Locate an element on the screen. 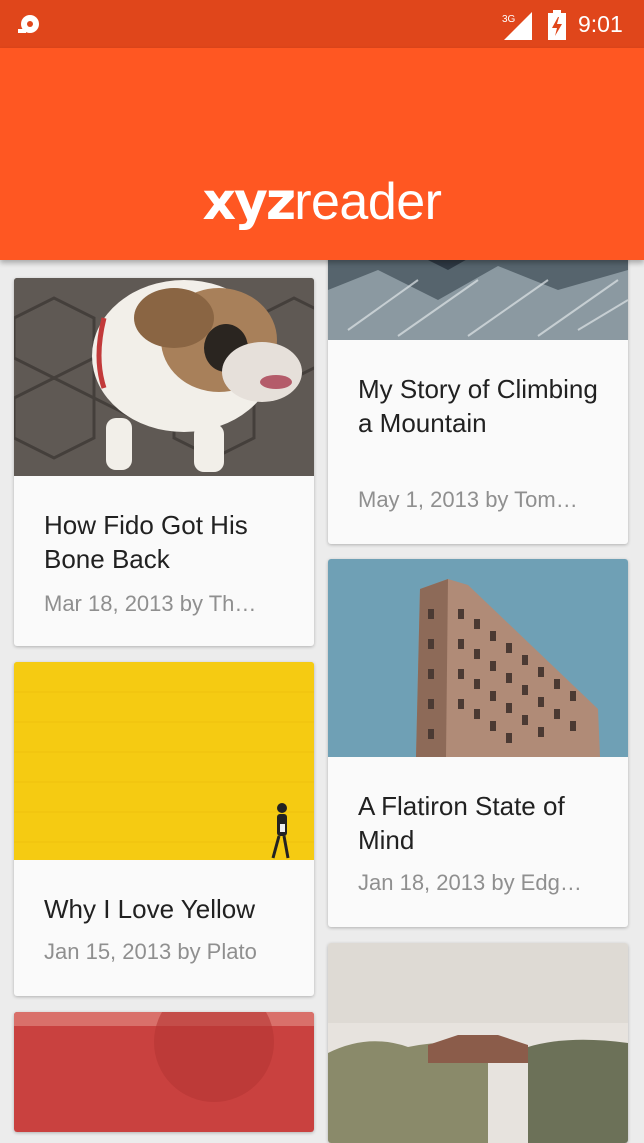 Image resolution: width=644 pixels, height=1143 pixels. article-title: My Story of Climbing a Mountain is located at coordinates (478, 406).